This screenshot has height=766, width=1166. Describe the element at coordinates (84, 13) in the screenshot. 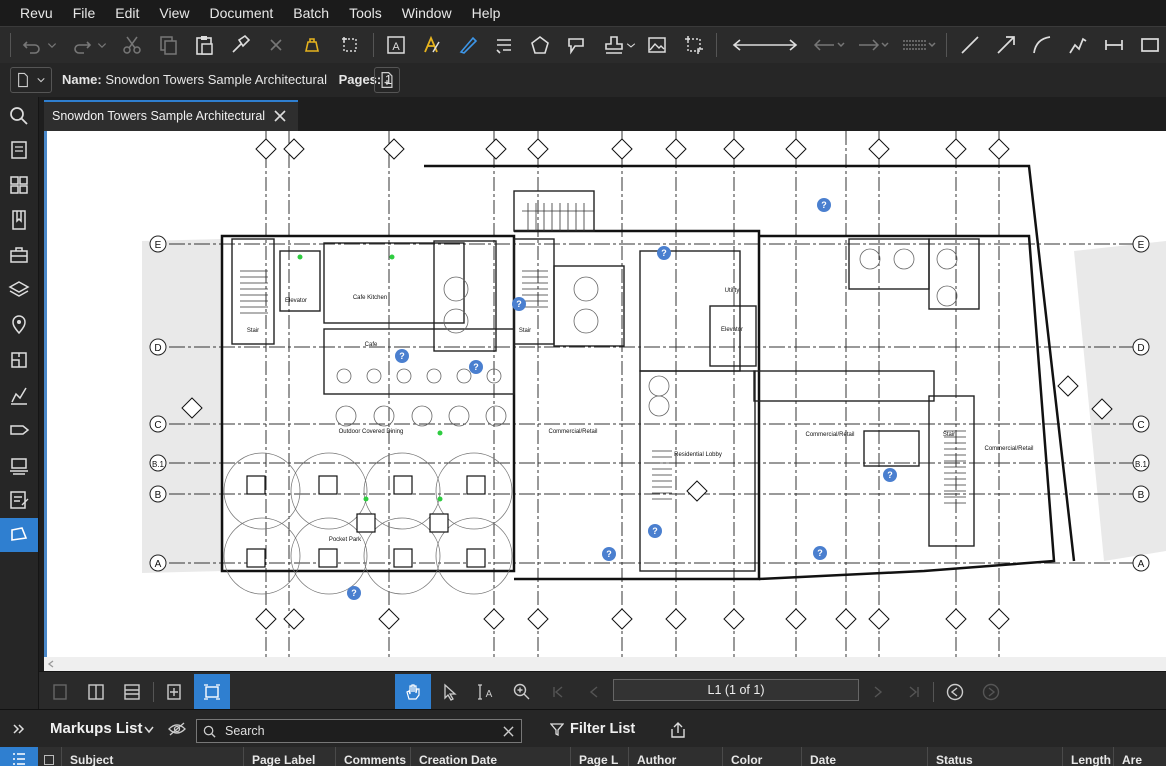

I see `menu-file: File` at that location.